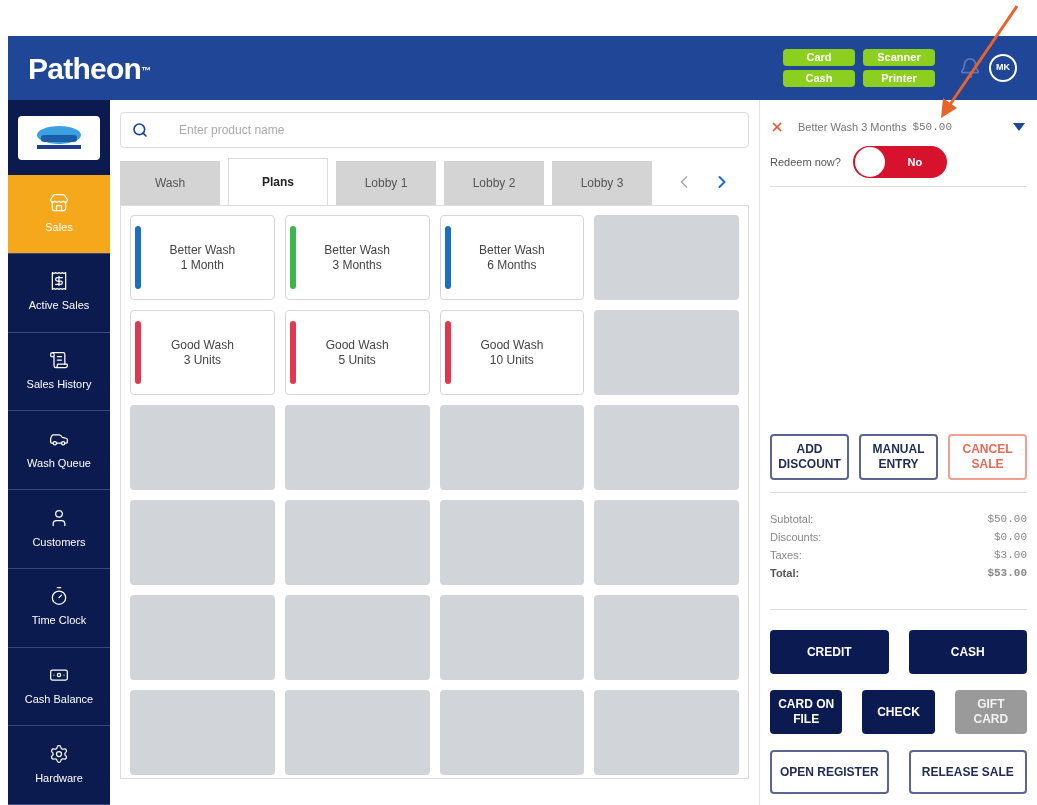 The image size is (1037, 805). I want to click on product-tile: Good Wash 5 Units, so click(357, 352).